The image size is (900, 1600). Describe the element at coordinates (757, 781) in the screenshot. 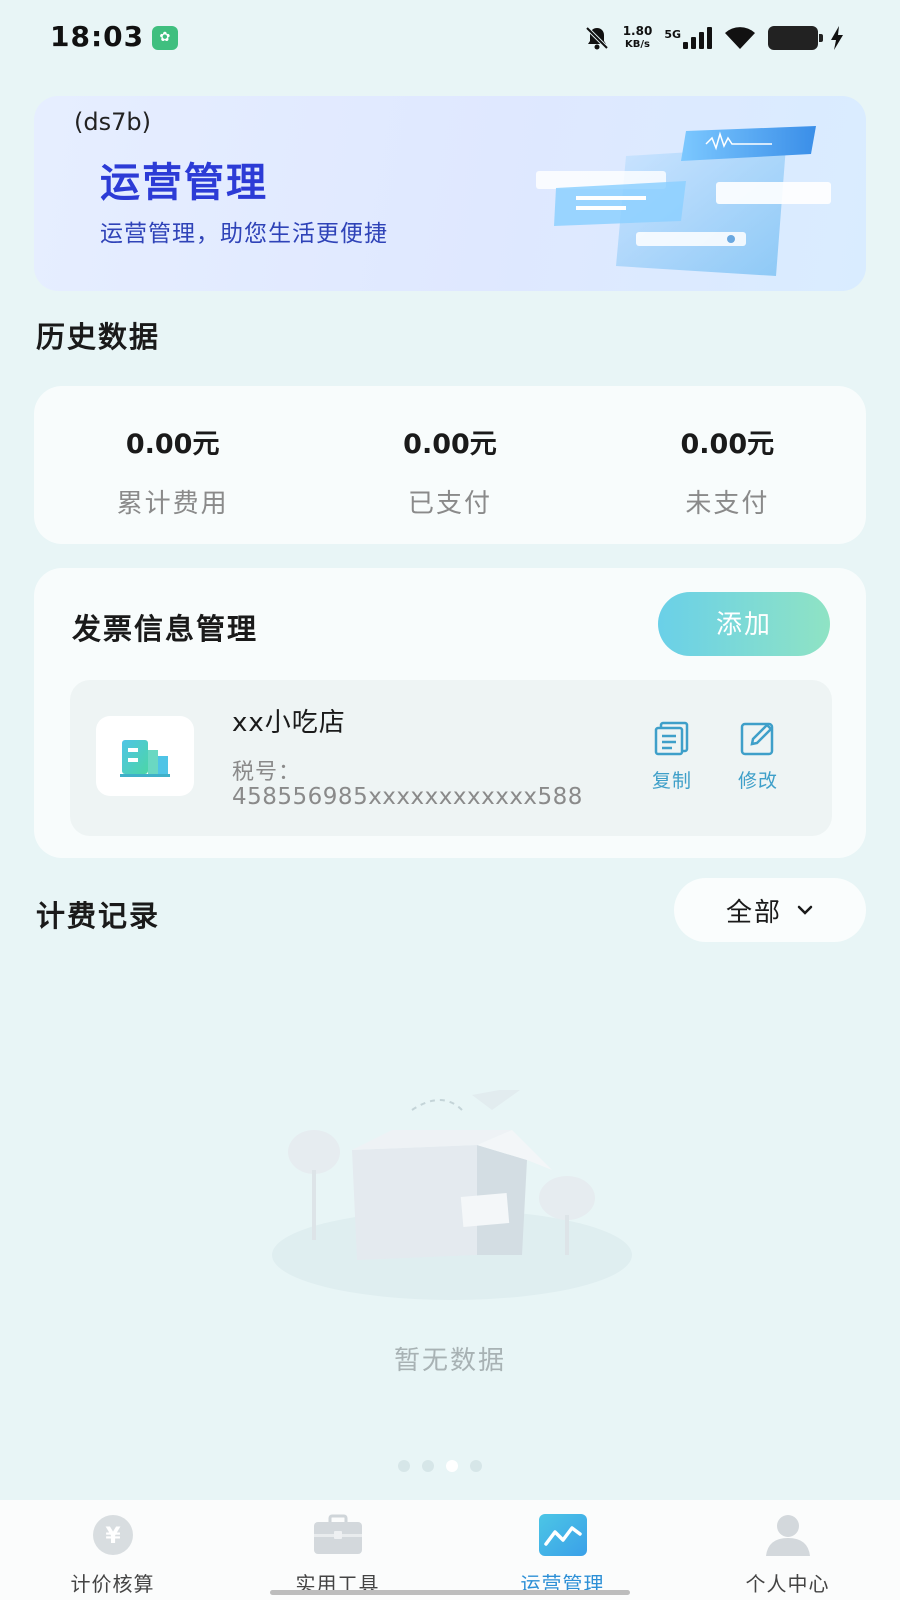

I see `edit-label: 修改` at that location.